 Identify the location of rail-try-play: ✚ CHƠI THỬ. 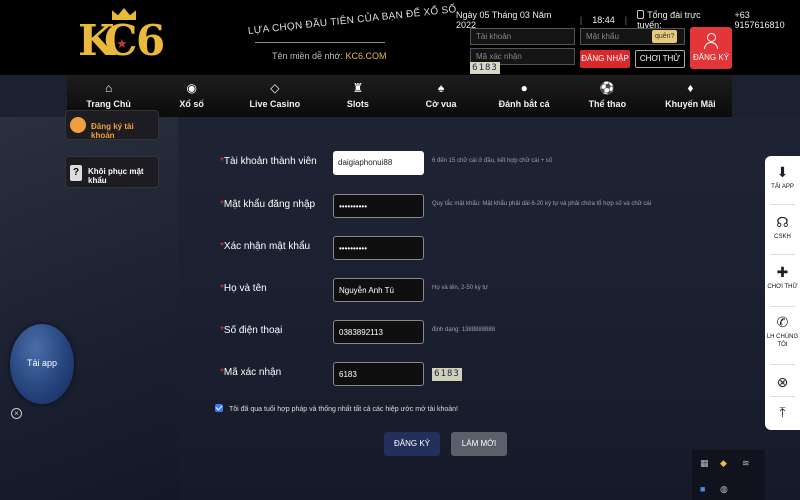
(782, 277).